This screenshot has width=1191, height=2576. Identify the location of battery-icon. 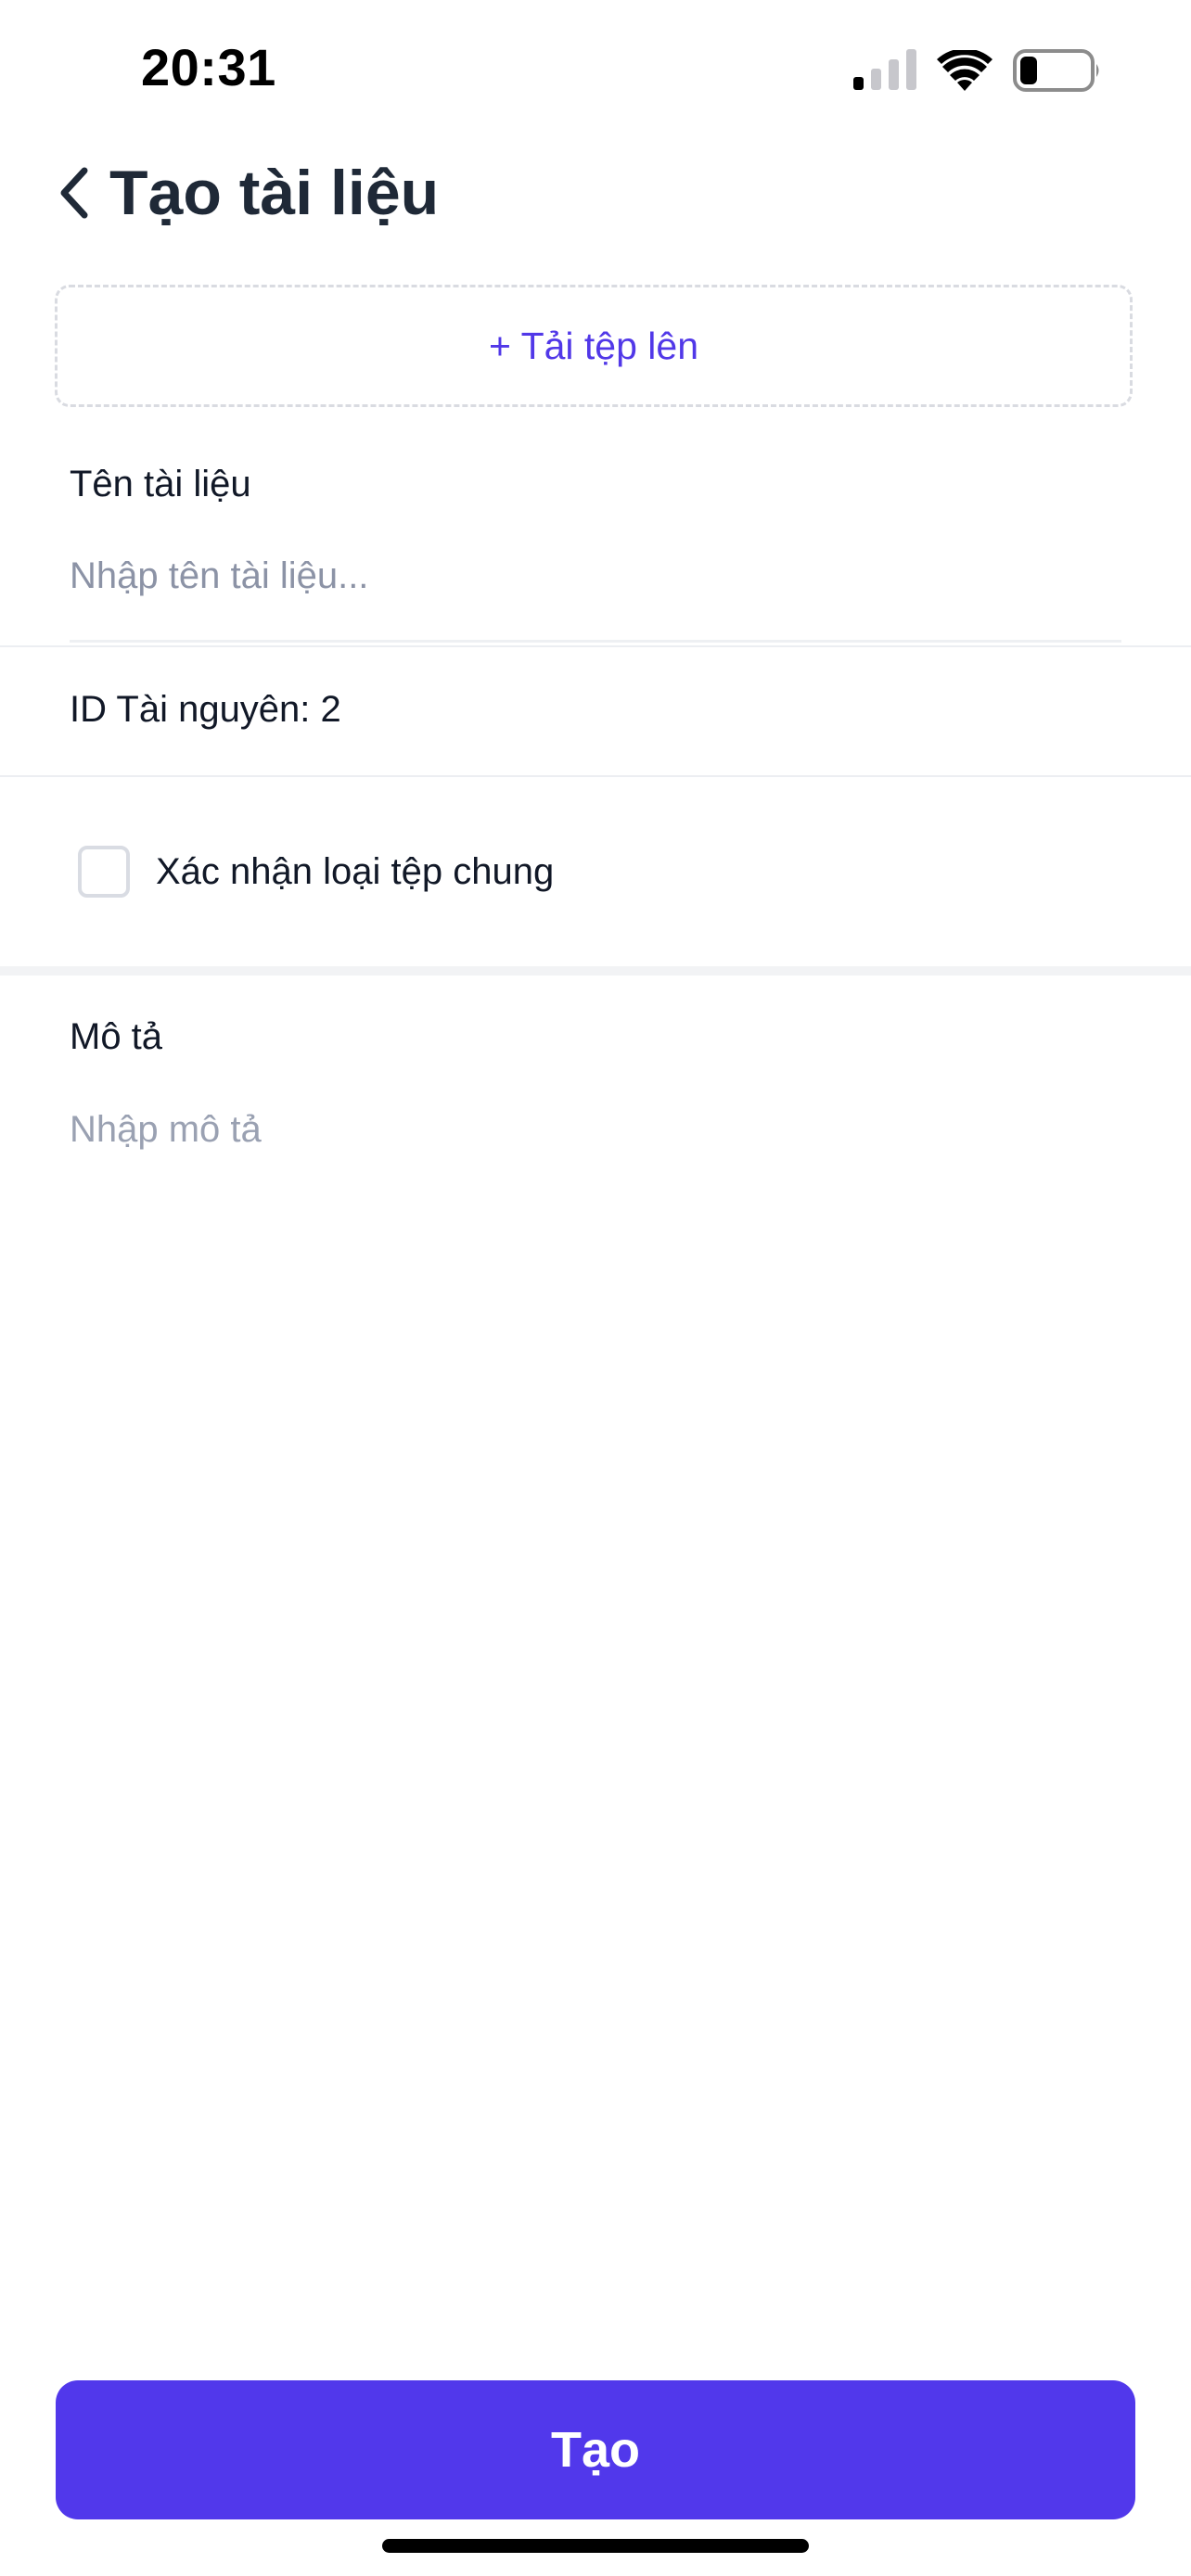
(1058, 71).